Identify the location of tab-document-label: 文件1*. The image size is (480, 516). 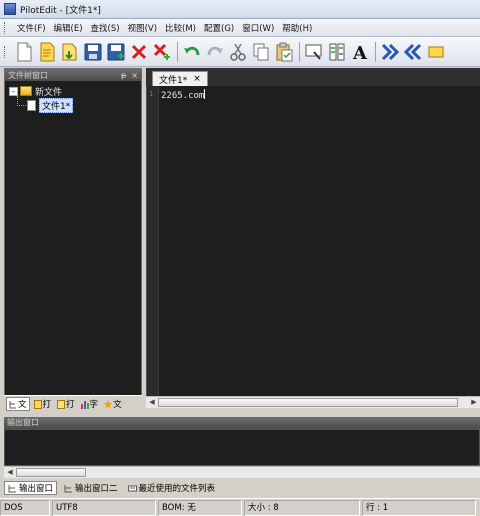
(173, 80).